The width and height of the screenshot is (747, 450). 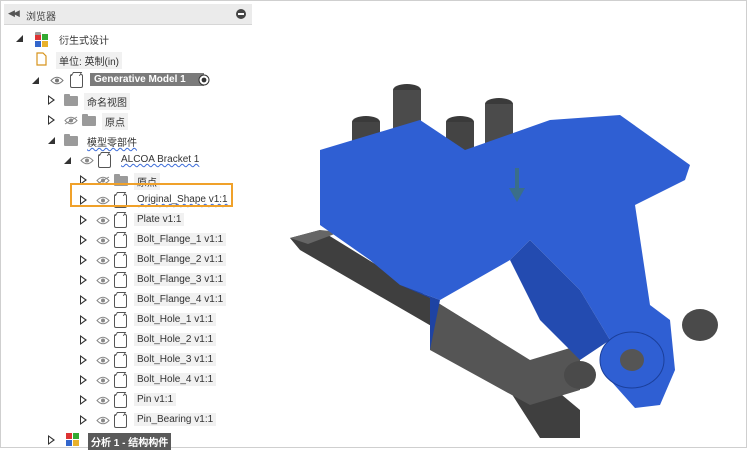 I want to click on tree-item-label: 命名视图, so click(x=107, y=101).